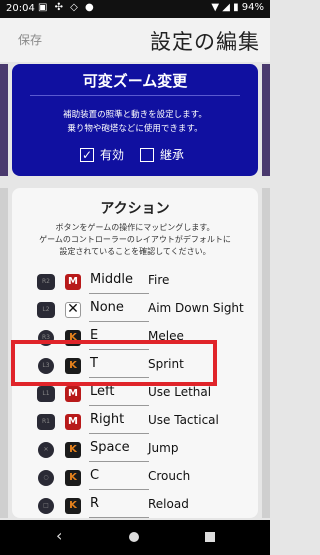  Describe the element at coordinates (110, 447) in the screenshot. I see `key-binding: Space` at that location.